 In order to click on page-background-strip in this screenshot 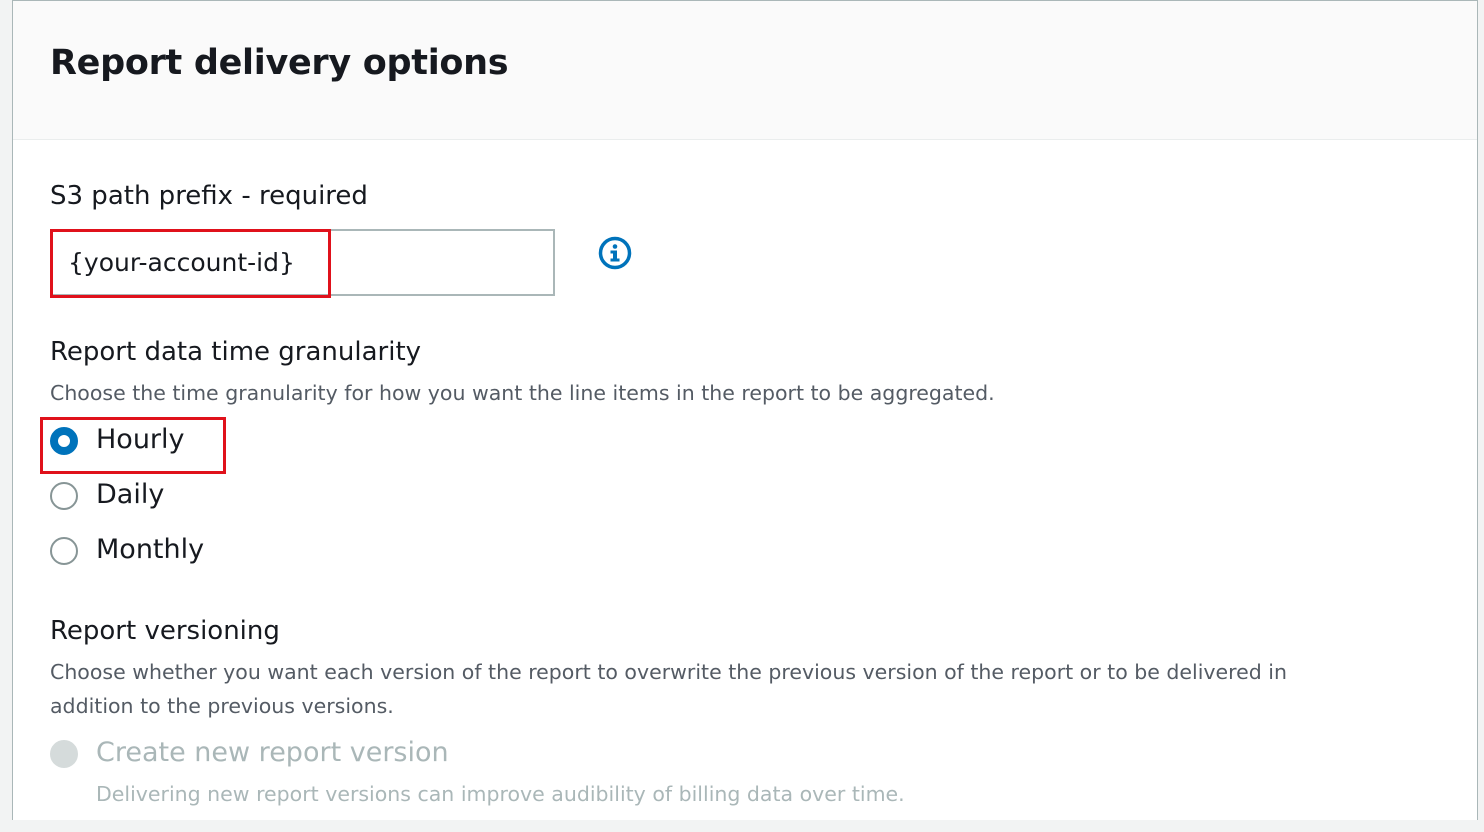, I will do `click(742, 826)`.